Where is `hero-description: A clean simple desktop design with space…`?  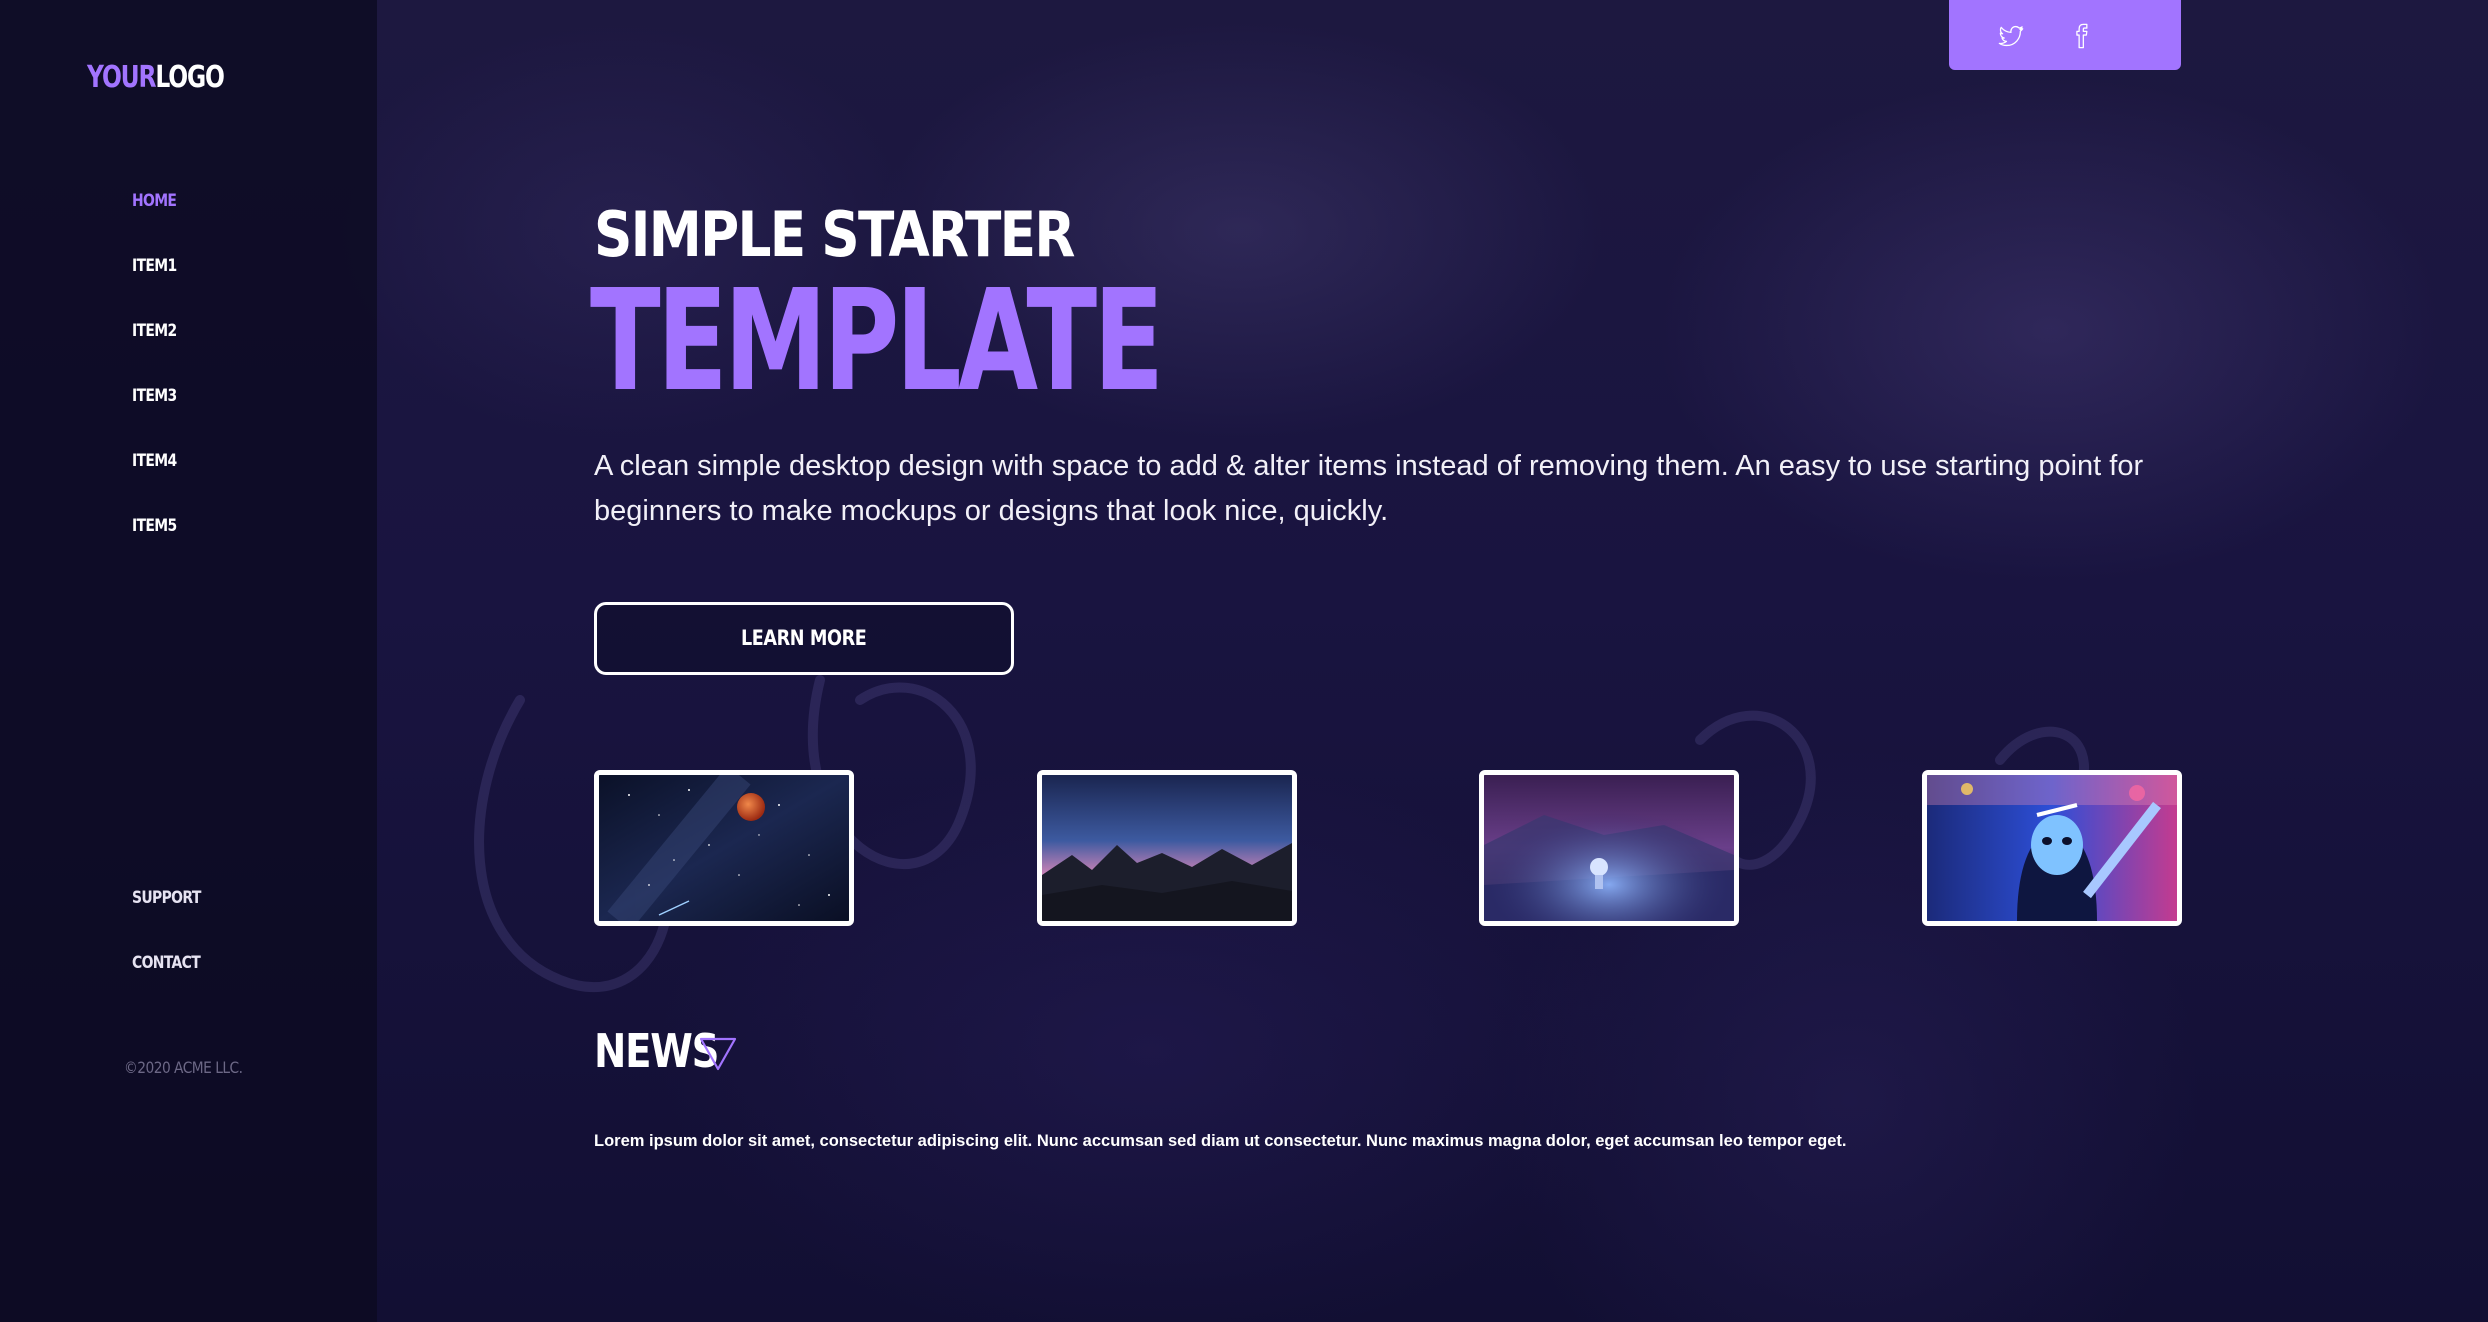 hero-description: A clean simple desktop design with space… is located at coordinates (1369, 488).